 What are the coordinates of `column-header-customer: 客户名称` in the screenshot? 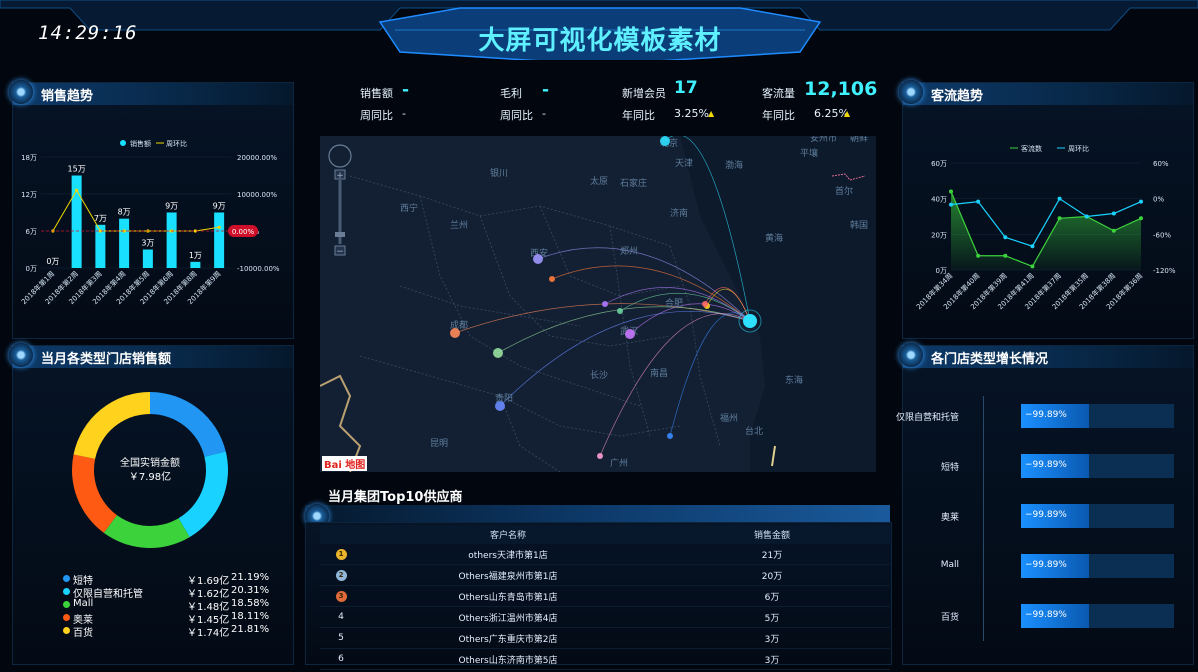 It's located at (508, 534).